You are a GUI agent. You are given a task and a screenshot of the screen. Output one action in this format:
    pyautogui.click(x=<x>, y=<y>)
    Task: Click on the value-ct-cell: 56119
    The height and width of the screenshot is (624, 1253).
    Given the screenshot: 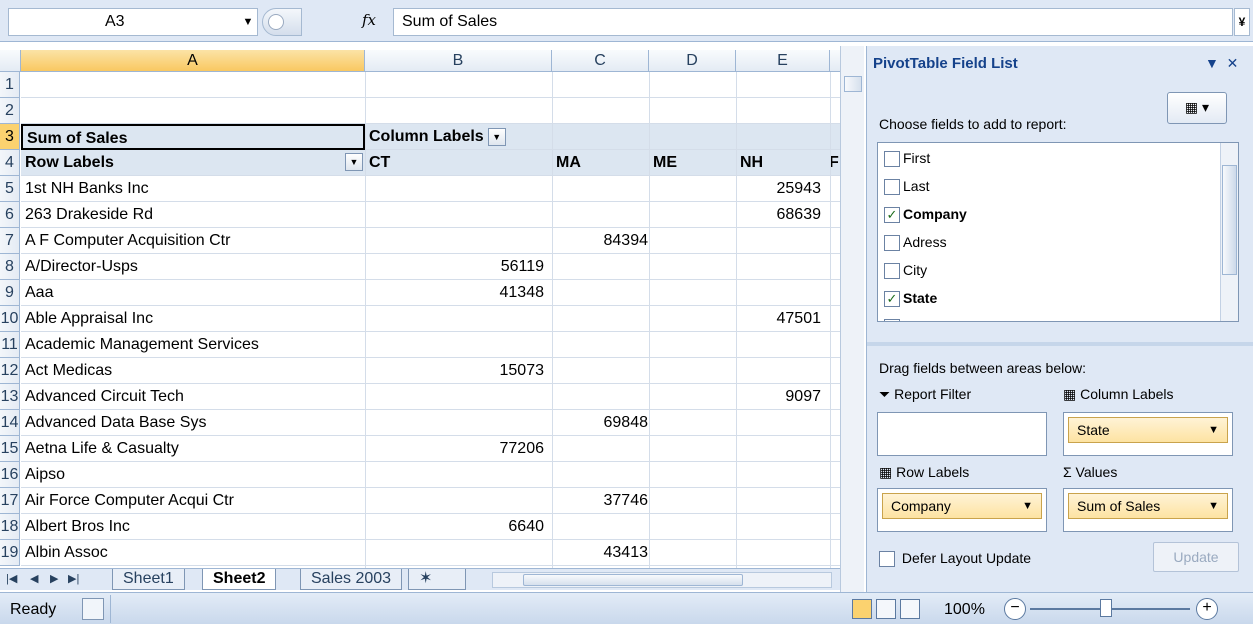 What is the action you would take?
    pyautogui.click(x=456, y=267)
    